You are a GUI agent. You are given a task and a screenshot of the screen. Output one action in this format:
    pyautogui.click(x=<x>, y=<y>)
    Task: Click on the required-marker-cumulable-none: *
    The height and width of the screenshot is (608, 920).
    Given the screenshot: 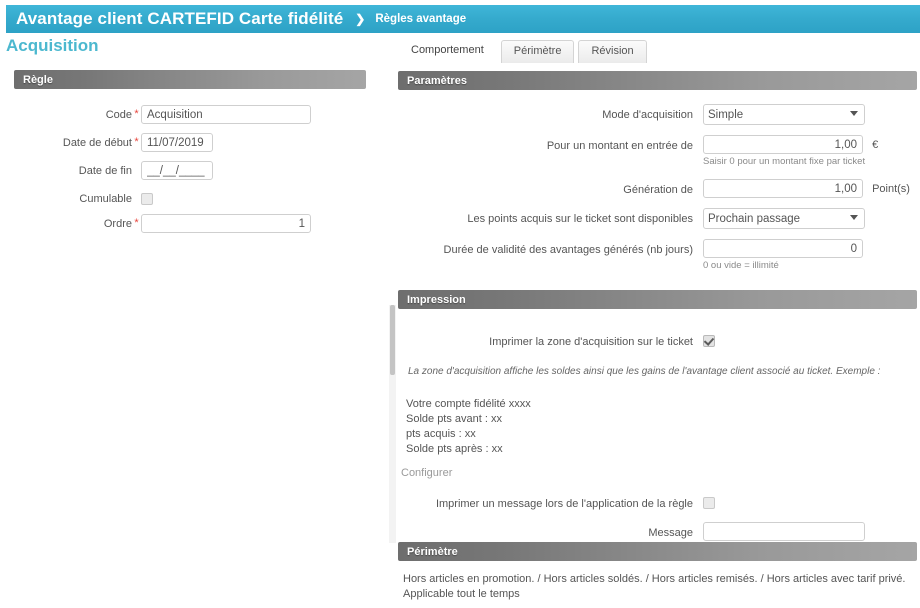 What is the action you would take?
    pyautogui.click(x=136, y=196)
    